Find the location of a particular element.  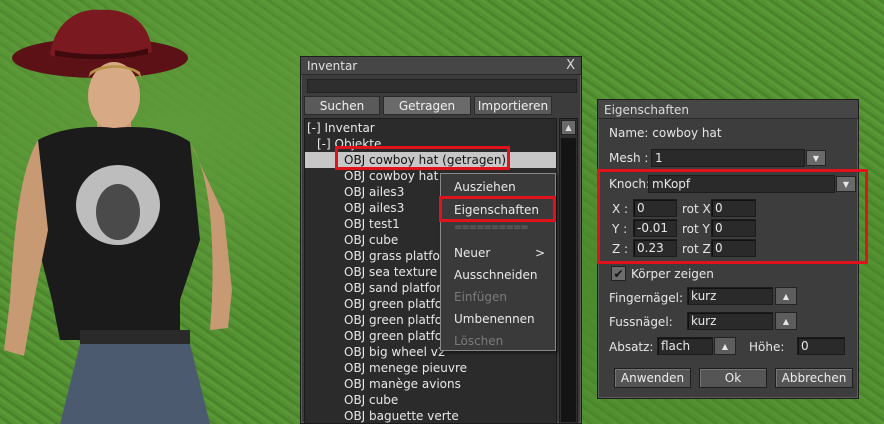

menu-item-delete: Löschen is located at coordinates (479, 341).